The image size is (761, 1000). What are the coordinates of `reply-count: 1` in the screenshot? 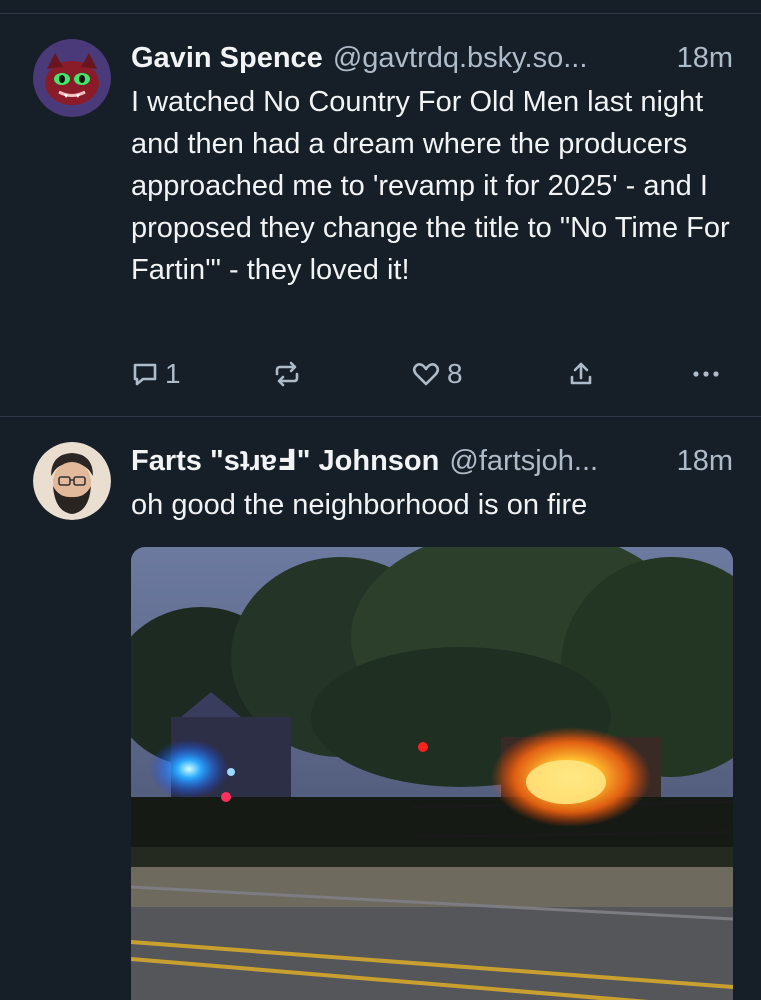 It's located at (173, 373).